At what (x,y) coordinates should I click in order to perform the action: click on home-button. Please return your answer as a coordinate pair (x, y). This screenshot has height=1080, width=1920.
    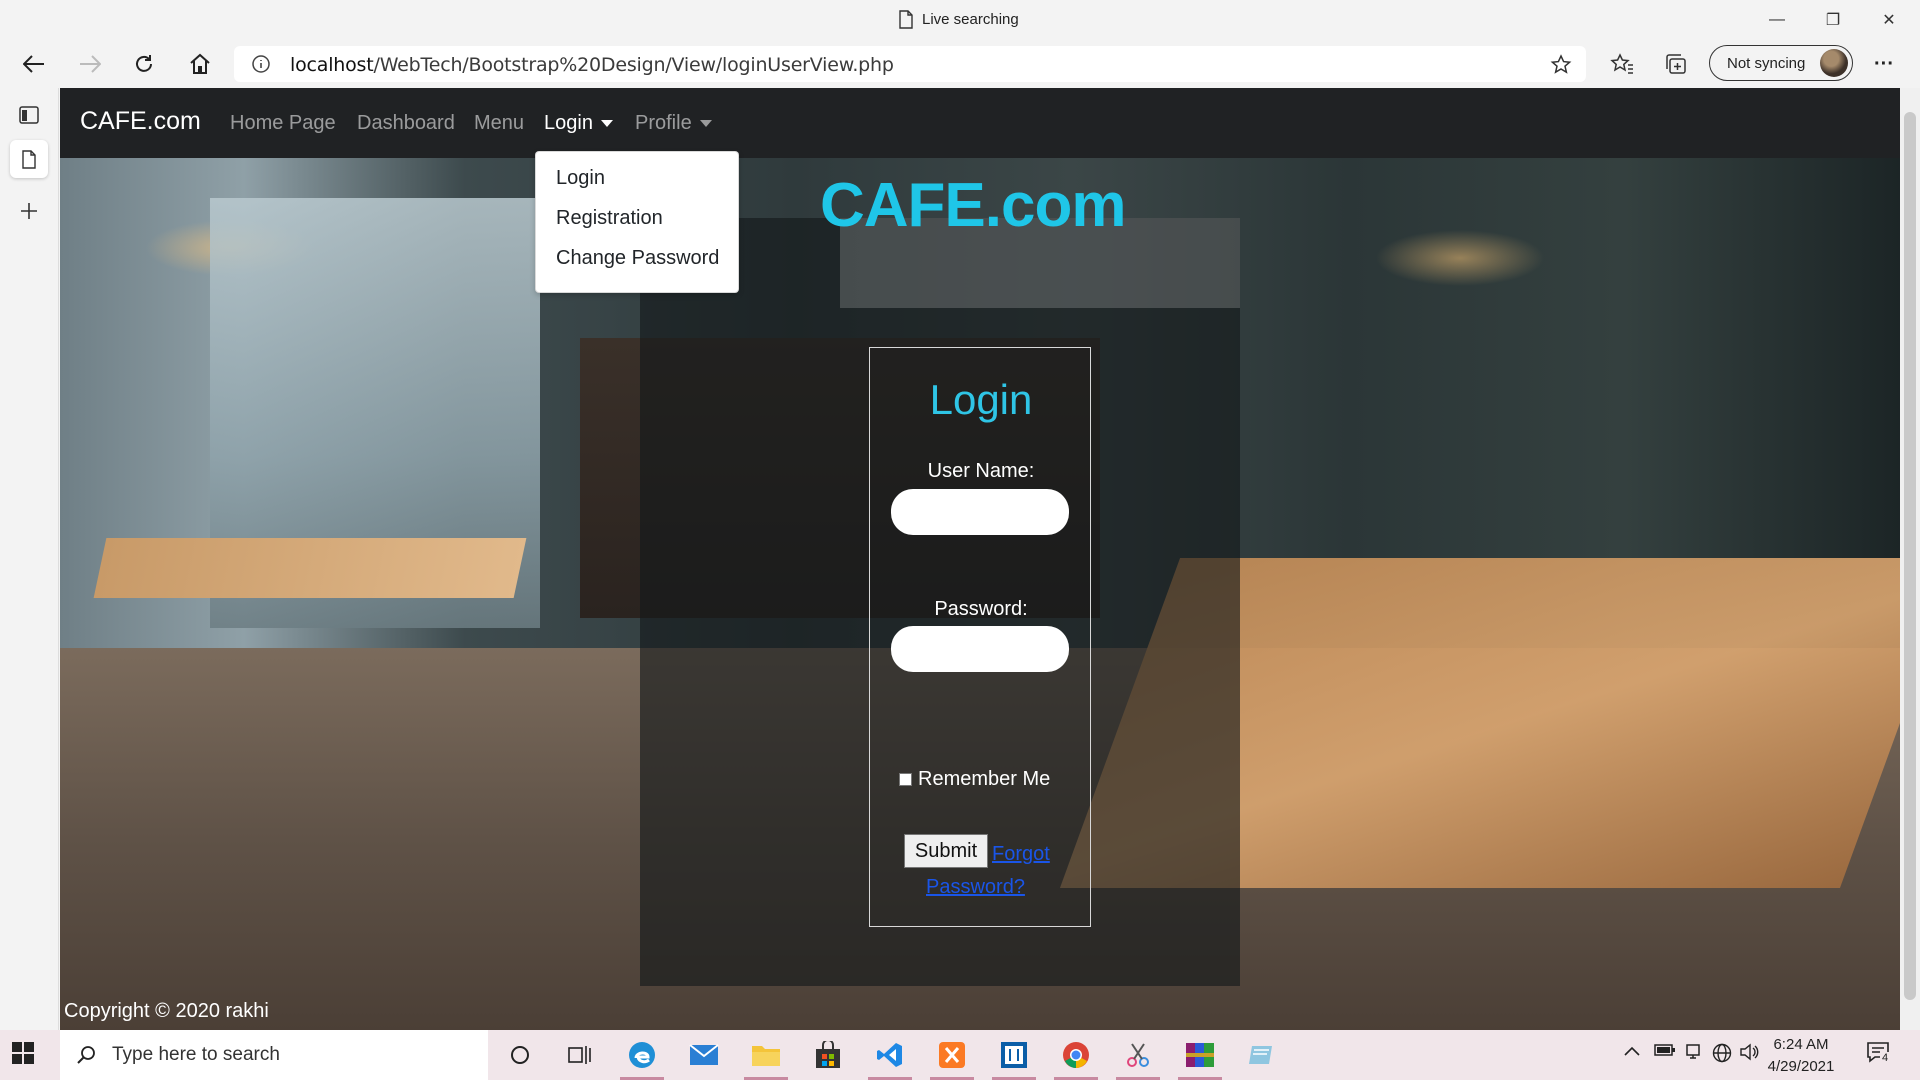
    Looking at the image, I should click on (200, 64).